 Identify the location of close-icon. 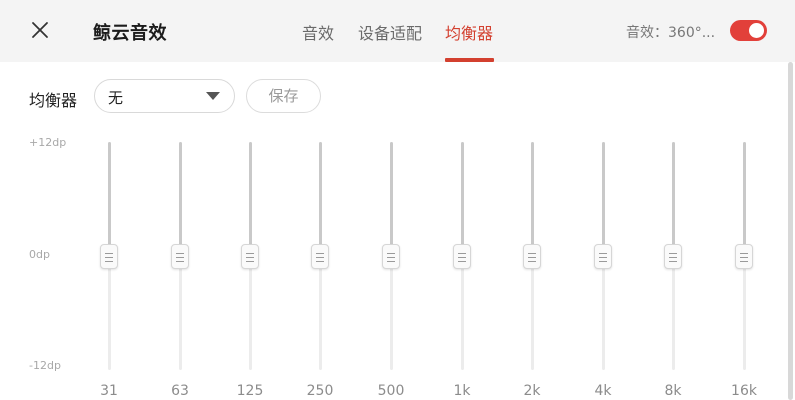
(40, 30).